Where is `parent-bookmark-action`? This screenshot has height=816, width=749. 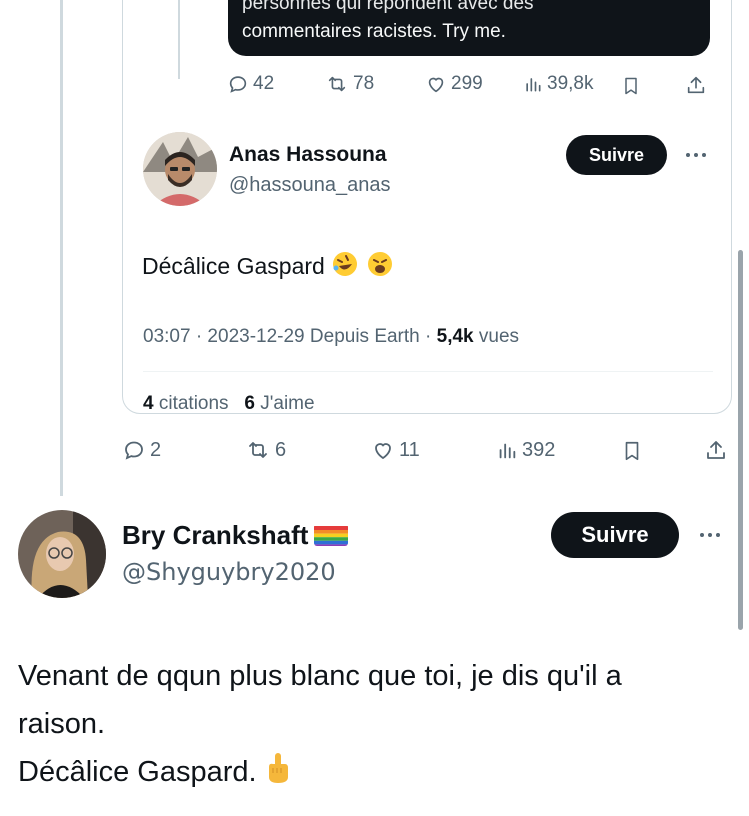 parent-bookmark-action is located at coordinates (631, 86).